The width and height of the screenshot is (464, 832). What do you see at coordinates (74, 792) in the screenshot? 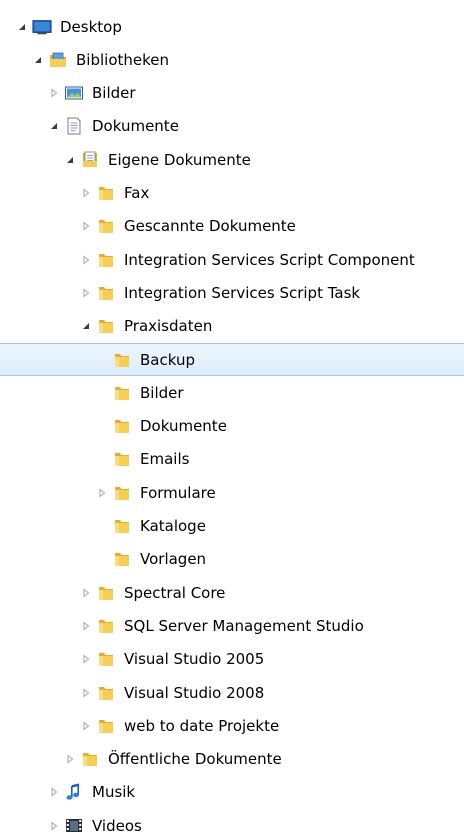
I see `music-library-icon` at bounding box center [74, 792].